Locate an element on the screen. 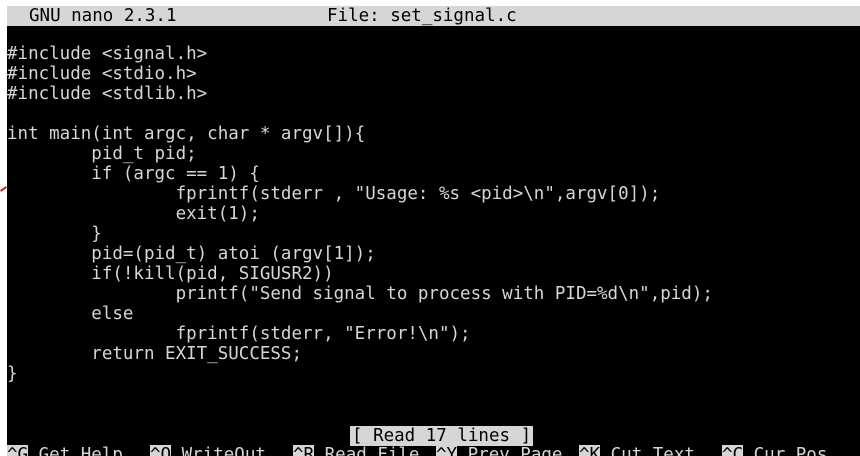  code-line: else is located at coordinates (433, 314).